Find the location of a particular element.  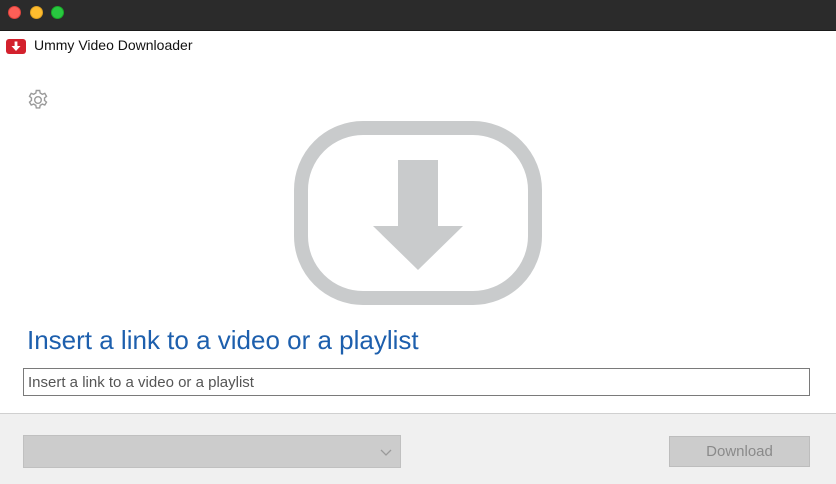

window-maximize-button is located at coordinates (57, 12).